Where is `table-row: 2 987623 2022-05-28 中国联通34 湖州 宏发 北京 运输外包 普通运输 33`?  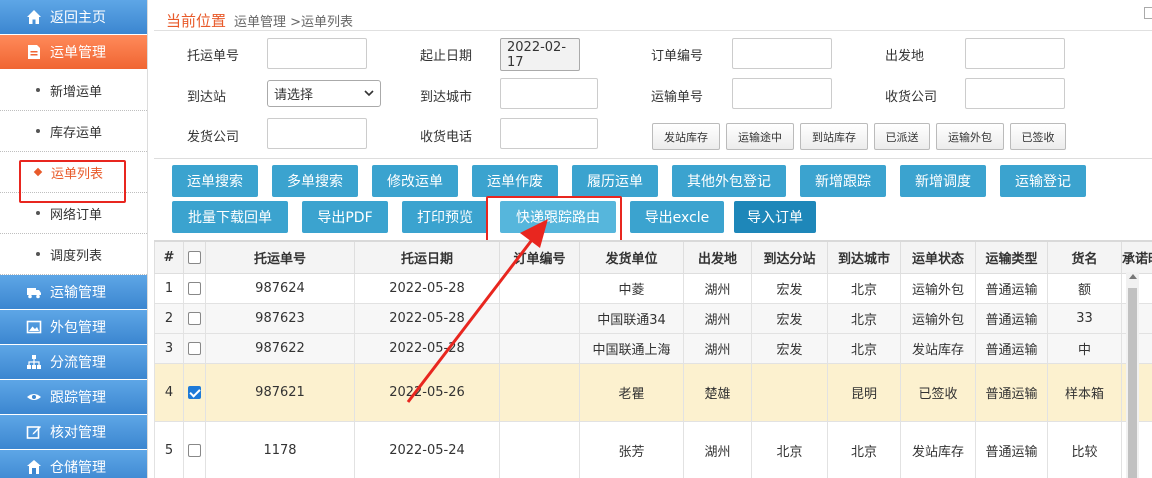 table-row: 2 987623 2022-05-28 中国联通34 湖州 宏发 北京 运输外包 普通运输 33 is located at coordinates (653, 318).